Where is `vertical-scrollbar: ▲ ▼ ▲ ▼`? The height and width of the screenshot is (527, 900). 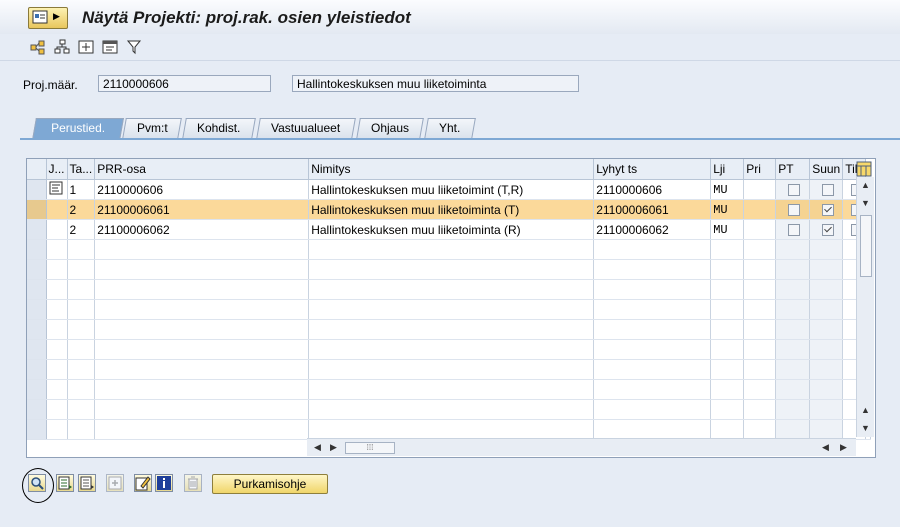
vertical-scrollbar: ▲ ▼ ▲ ▼ is located at coordinates (865, 307).